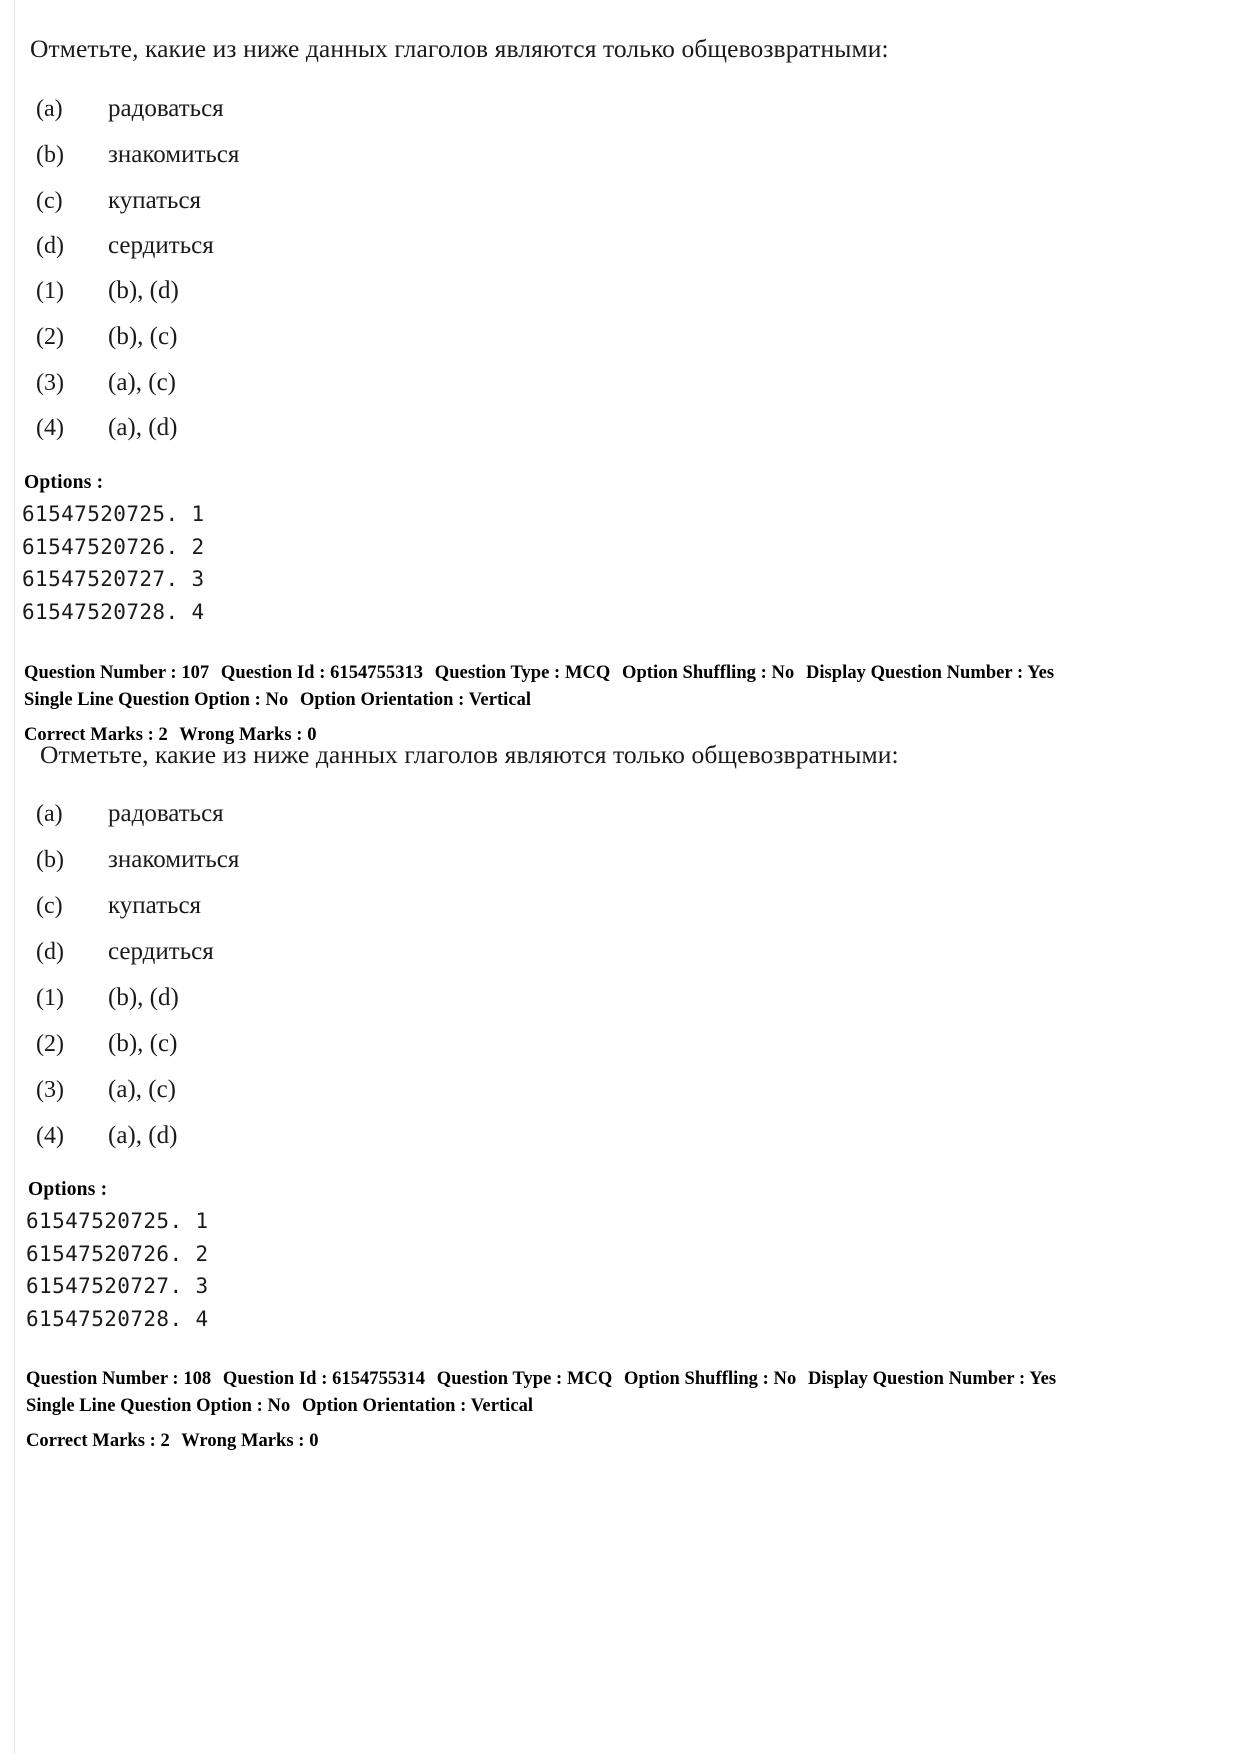 The height and width of the screenshot is (1754, 1240). Describe the element at coordinates (165, 1440) in the screenshot. I see `correct-marks-value: 2` at that location.